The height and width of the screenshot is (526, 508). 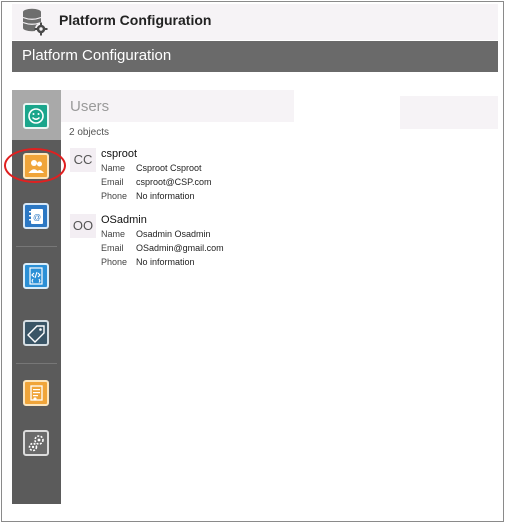 What do you see at coordinates (119, 154) in the screenshot?
I see `username: csproot` at bounding box center [119, 154].